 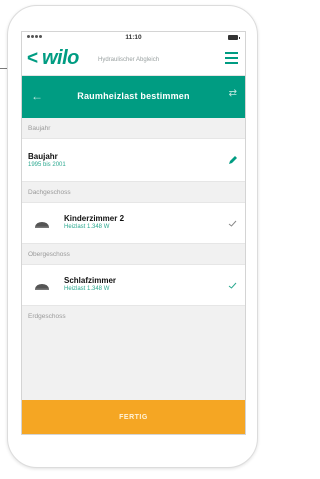 I want to click on list-item-title: Baujahr, so click(x=43, y=156).